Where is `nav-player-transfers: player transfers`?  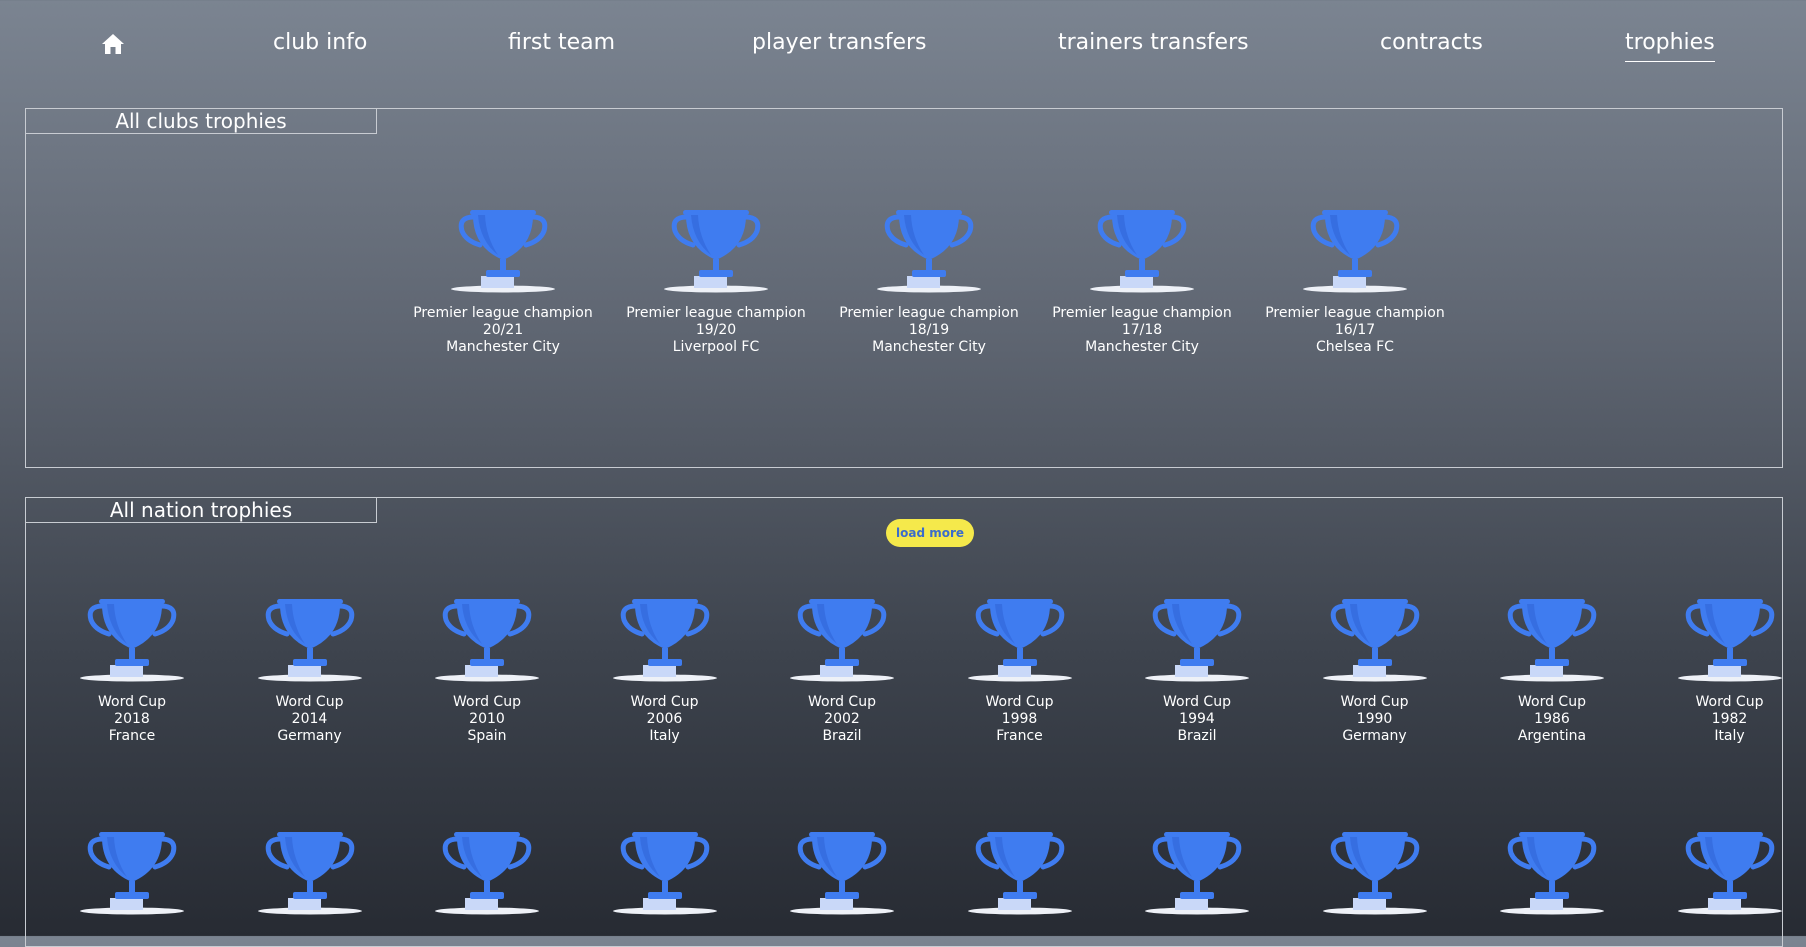 nav-player-transfers: player transfers is located at coordinates (839, 42).